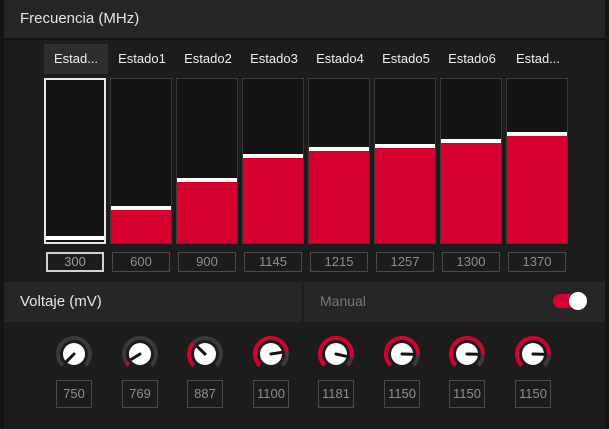 Image resolution: width=609 pixels, height=429 pixels. I want to click on voltage-value-input: 750, so click(74, 394).